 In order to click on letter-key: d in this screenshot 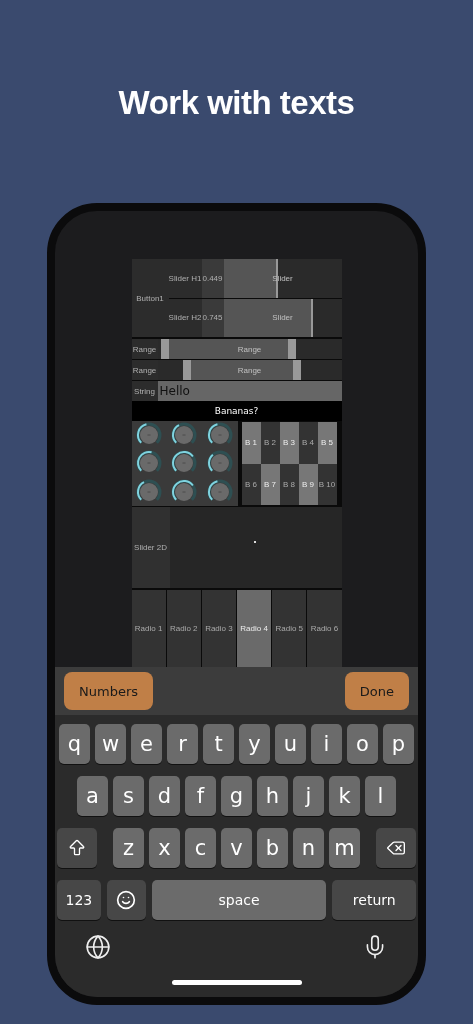, I will do `click(164, 796)`.